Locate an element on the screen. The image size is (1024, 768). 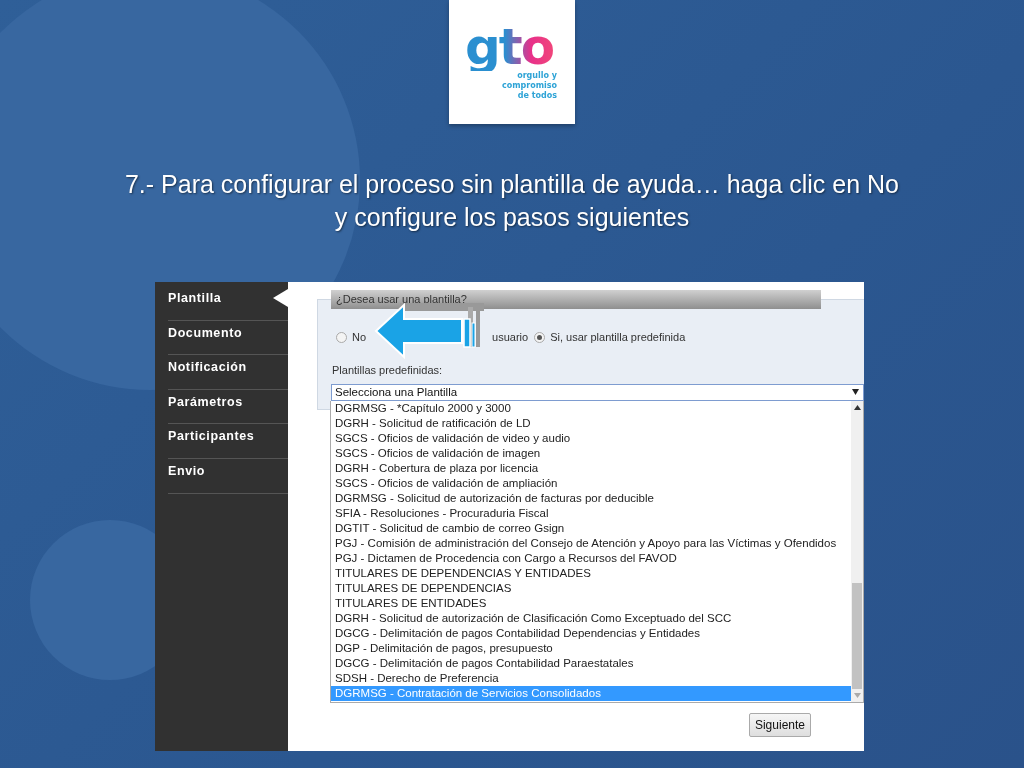
sidebar-item: Envio is located at coordinates (228, 476).